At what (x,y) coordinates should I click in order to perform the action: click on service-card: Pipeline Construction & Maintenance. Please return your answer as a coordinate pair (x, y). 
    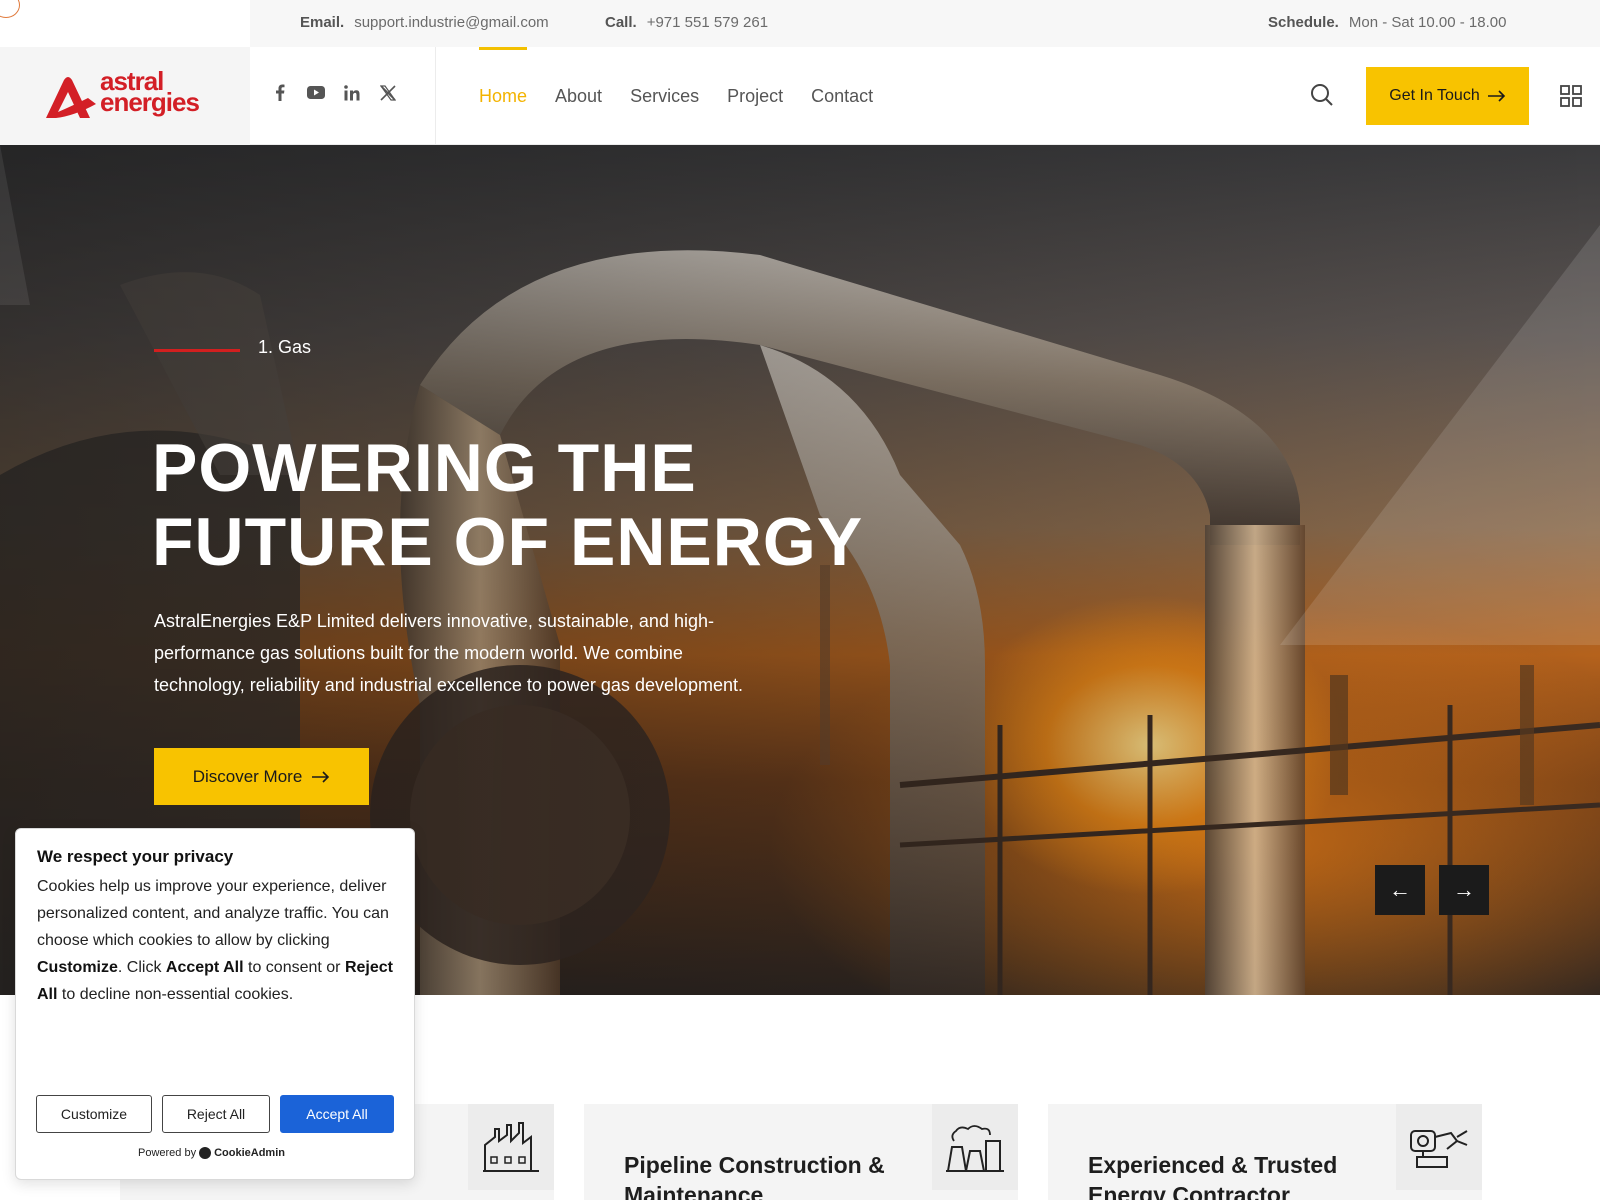
    Looking at the image, I should click on (801, 1152).